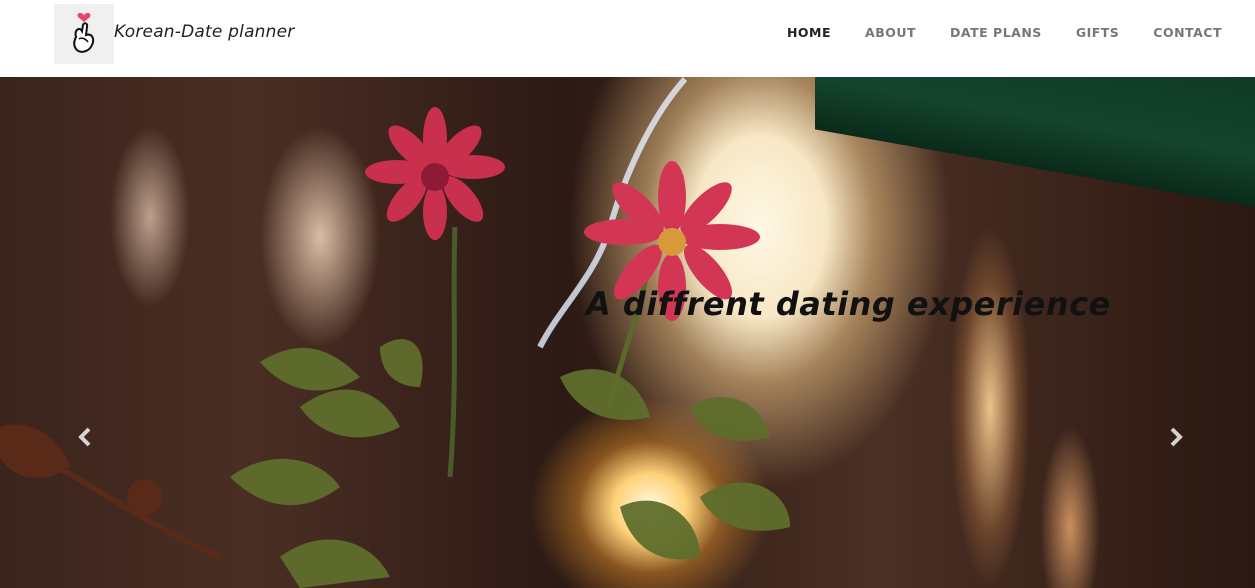  Describe the element at coordinates (809, 33) in the screenshot. I see `nav-home: HOME` at that location.